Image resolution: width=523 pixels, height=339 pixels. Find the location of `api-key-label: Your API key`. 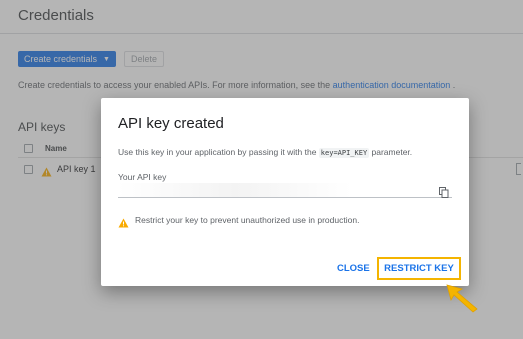

api-key-label: Your API key is located at coordinates (142, 177).